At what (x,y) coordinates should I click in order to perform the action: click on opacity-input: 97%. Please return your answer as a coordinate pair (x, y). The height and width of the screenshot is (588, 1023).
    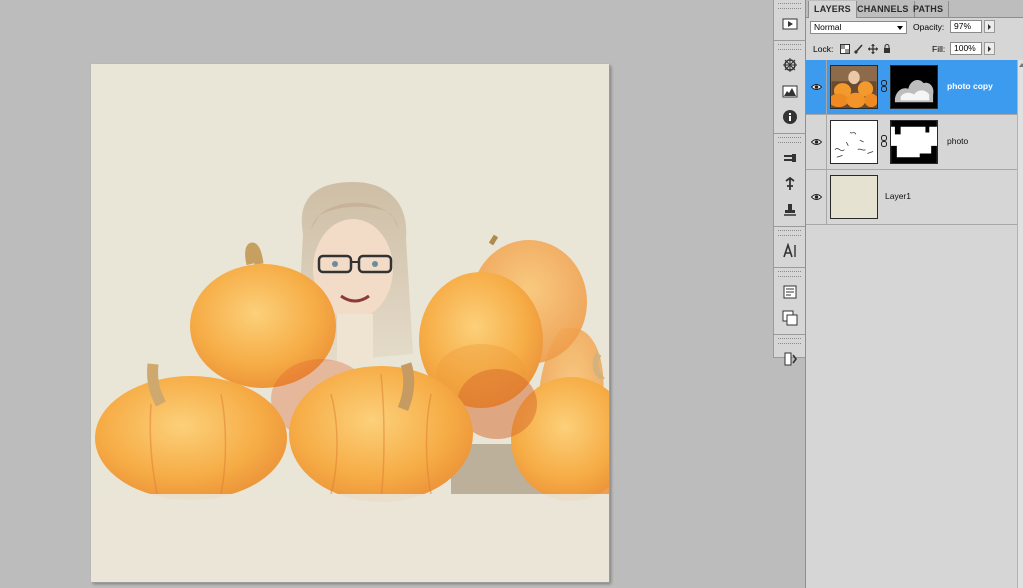
    Looking at the image, I should click on (966, 26).